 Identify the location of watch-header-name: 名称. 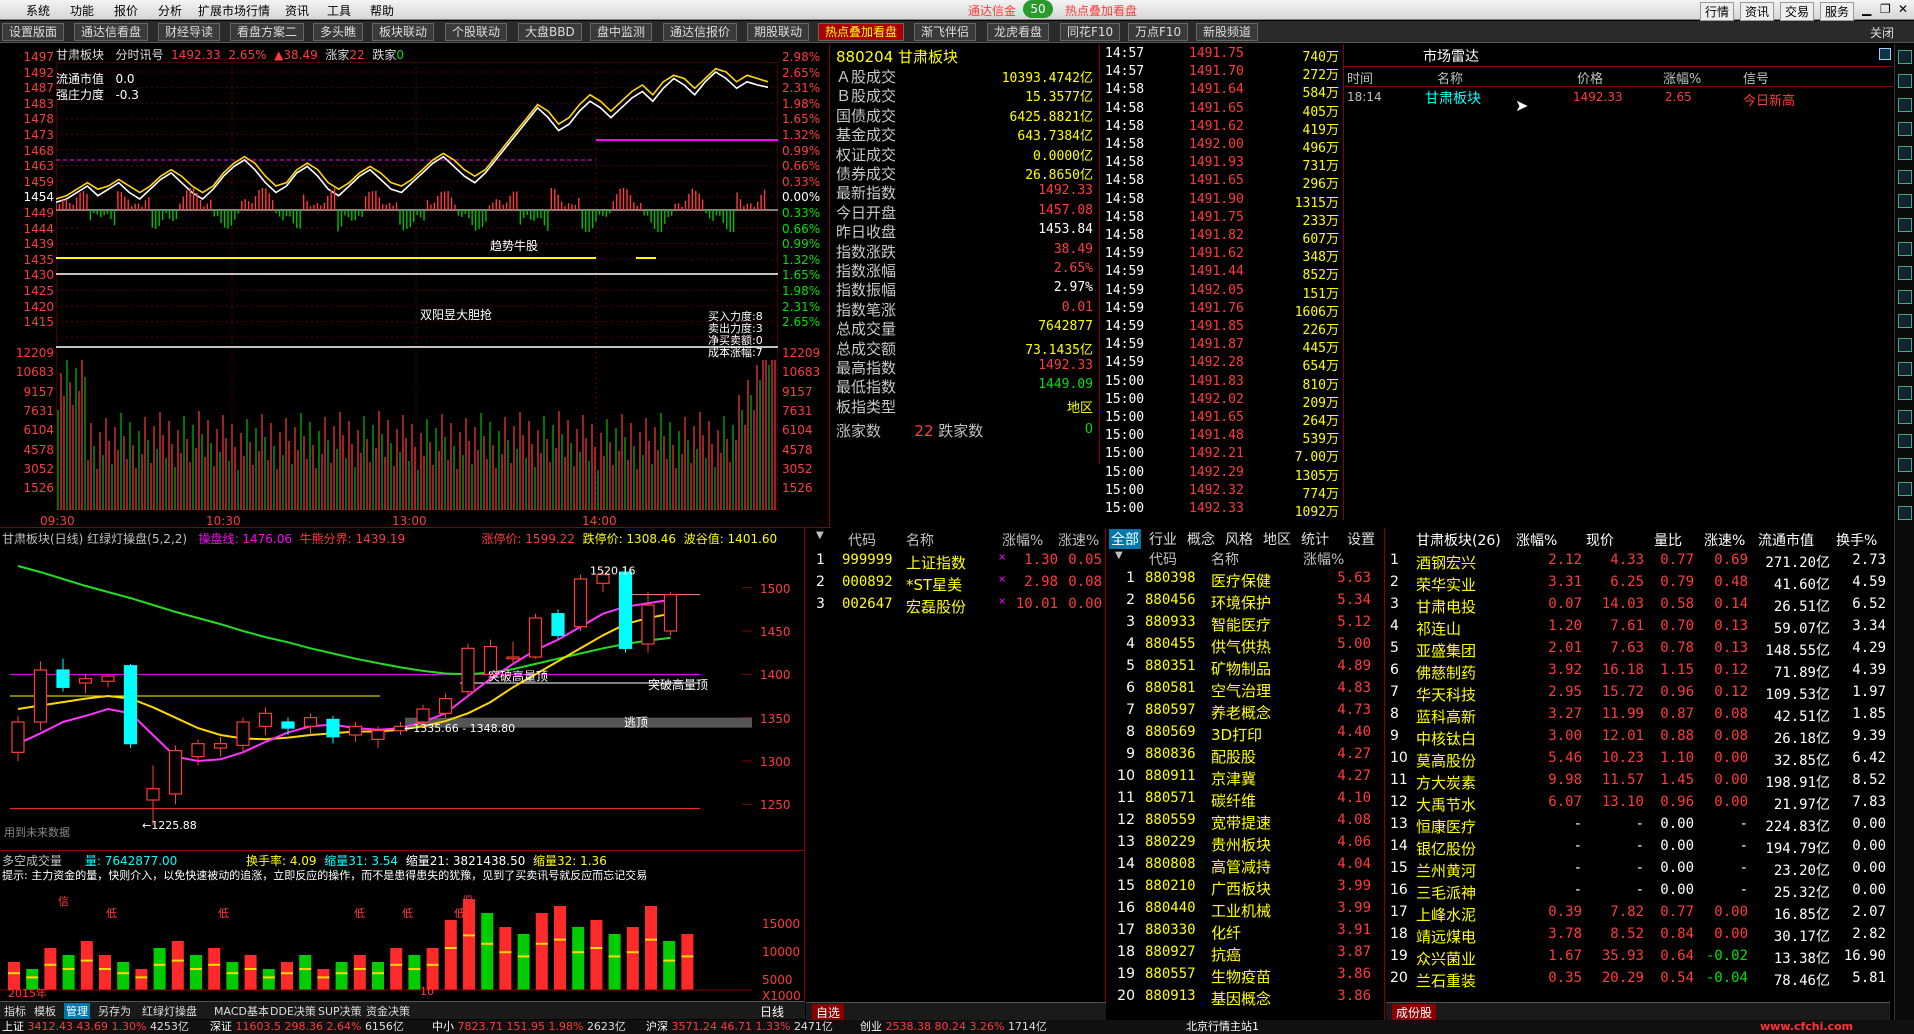
(920, 540).